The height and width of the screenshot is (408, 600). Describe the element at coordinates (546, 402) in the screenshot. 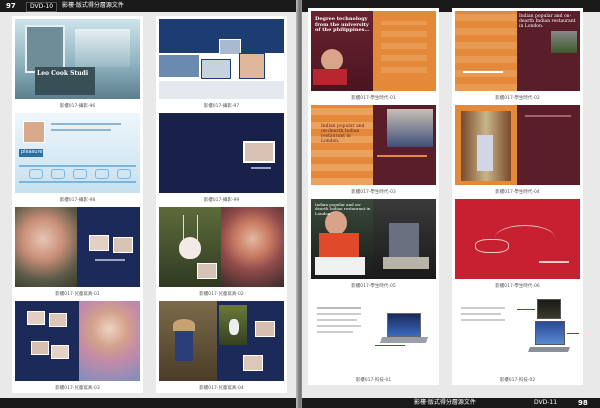

I see `dvd-chip: DVD-11` at that location.